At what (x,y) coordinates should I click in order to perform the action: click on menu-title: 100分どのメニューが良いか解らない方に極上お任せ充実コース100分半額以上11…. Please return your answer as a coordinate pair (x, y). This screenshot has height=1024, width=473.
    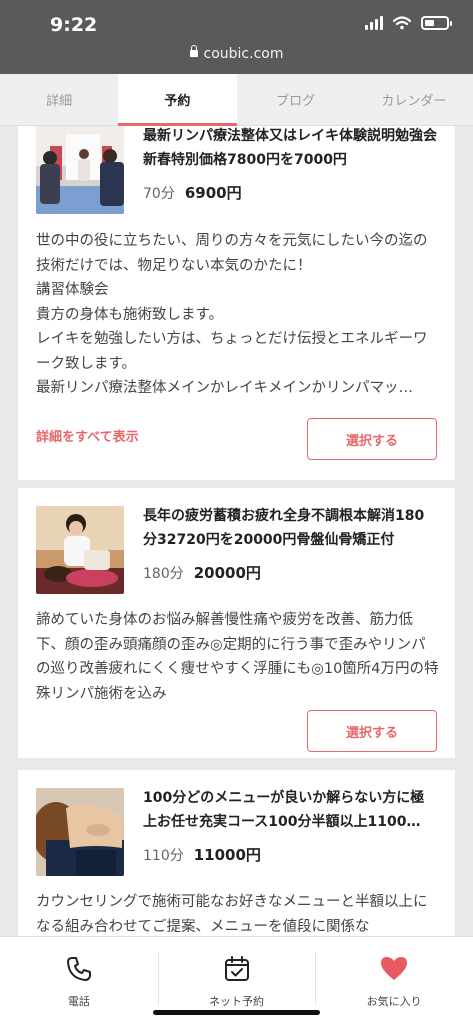
    Looking at the image, I should click on (290, 810).